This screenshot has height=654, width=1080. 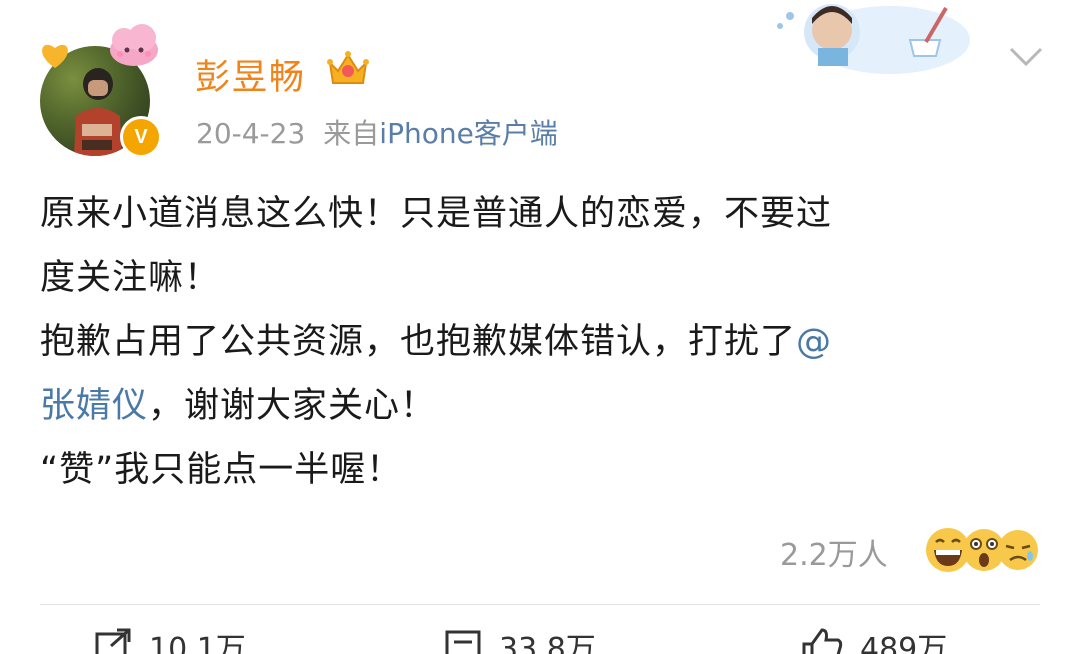 What do you see at coordinates (834, 552) in the screenshot?
I see `reaction-count: 2.2万人` at bounding box center [834, 552].